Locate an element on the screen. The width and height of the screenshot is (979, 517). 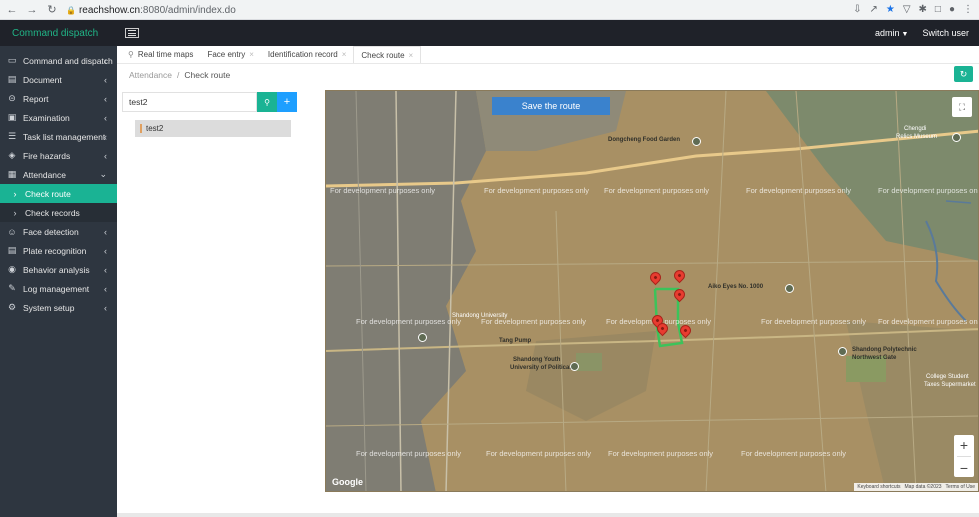
place-label: Shandong University is located at coordinates (480, 316).